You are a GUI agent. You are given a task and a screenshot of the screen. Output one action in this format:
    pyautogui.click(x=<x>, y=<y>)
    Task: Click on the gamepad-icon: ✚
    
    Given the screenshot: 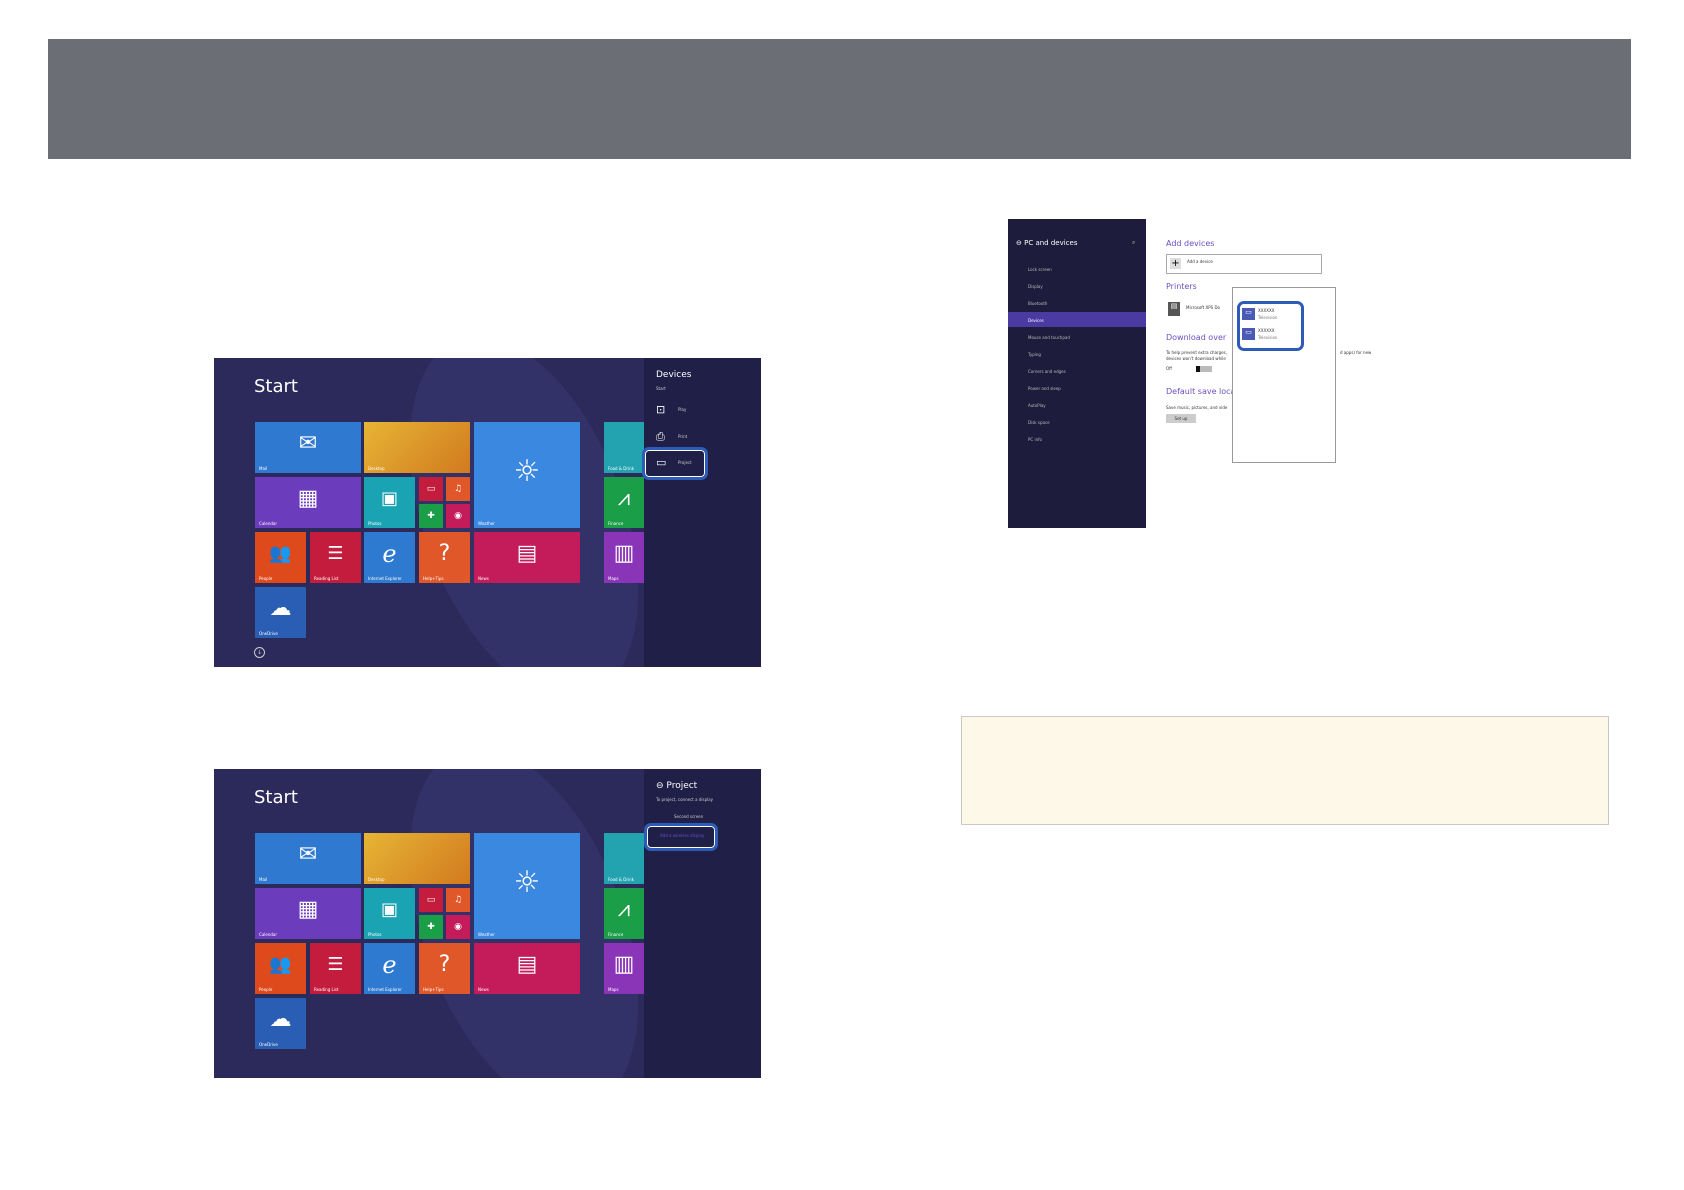 What is the action you would take?
    pyautogui.click(x=431, y=516)
    